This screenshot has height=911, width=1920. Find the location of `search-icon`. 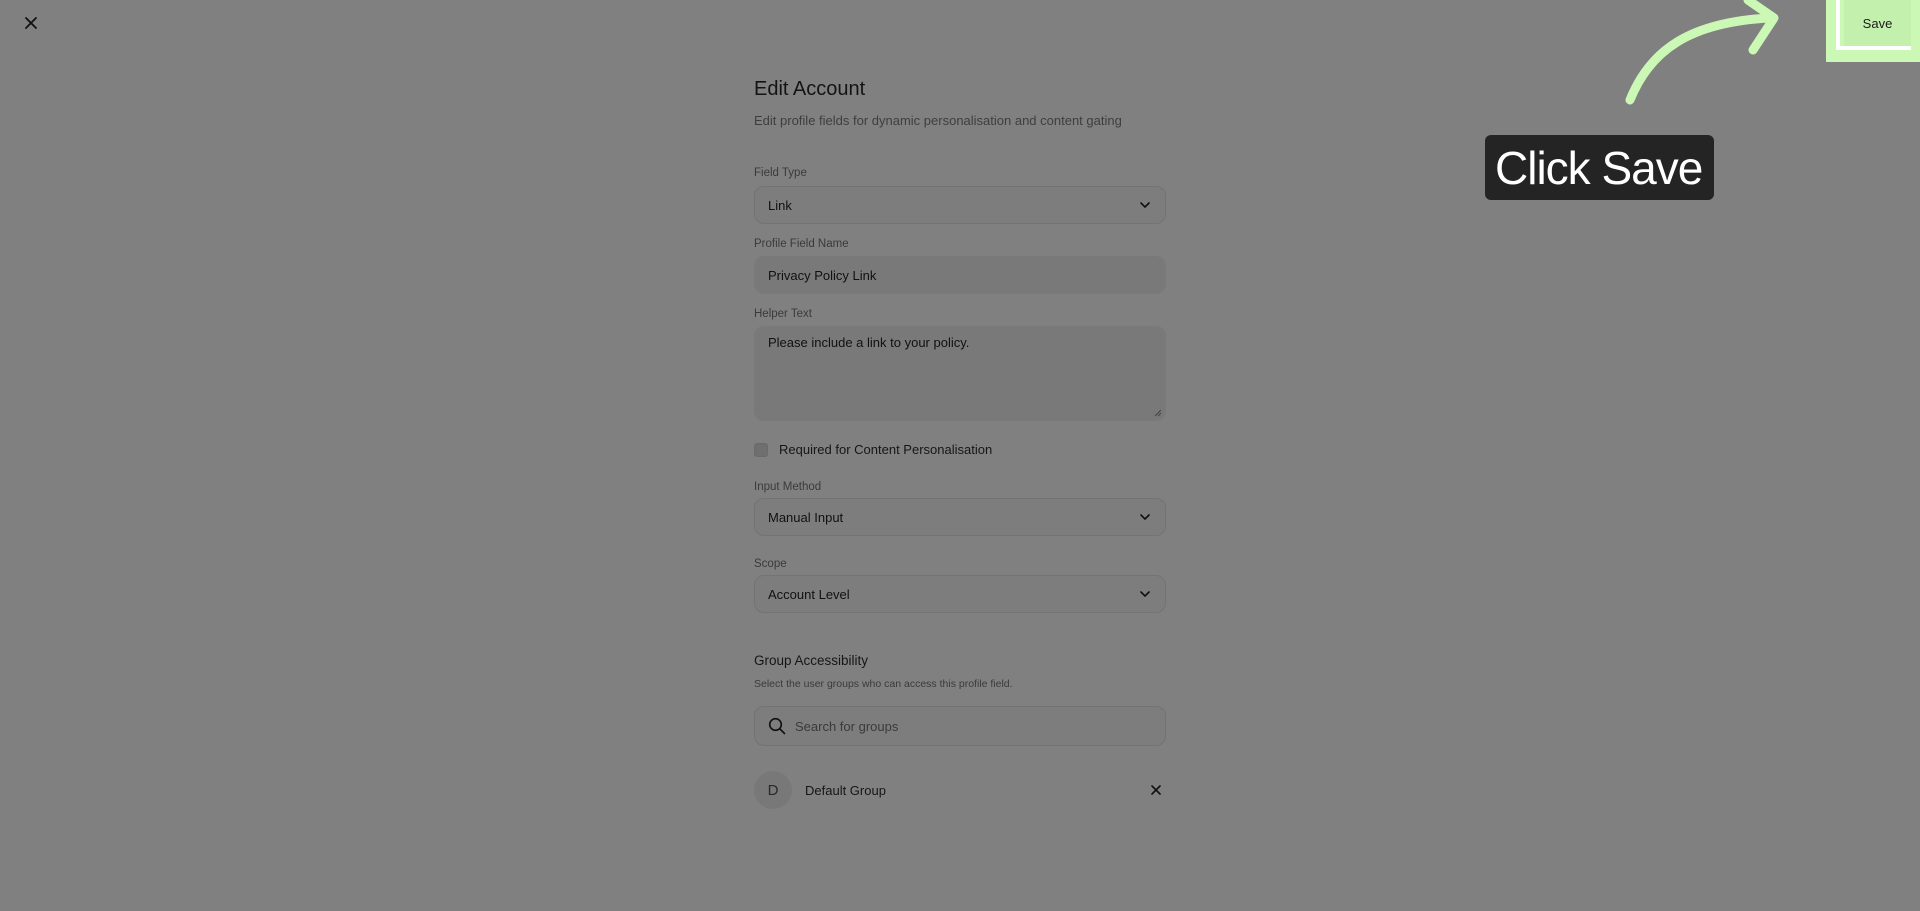

search-icon is located at coordinates (777, 726).